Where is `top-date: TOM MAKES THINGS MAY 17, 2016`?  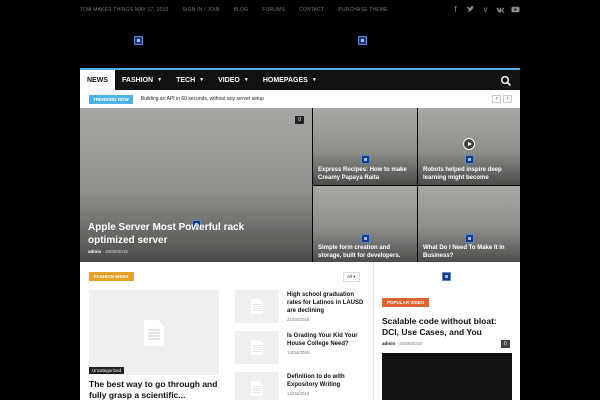 top-date: TOM MAKES THINGS MAY 17, 2016 is located at coordinates (124, 10).